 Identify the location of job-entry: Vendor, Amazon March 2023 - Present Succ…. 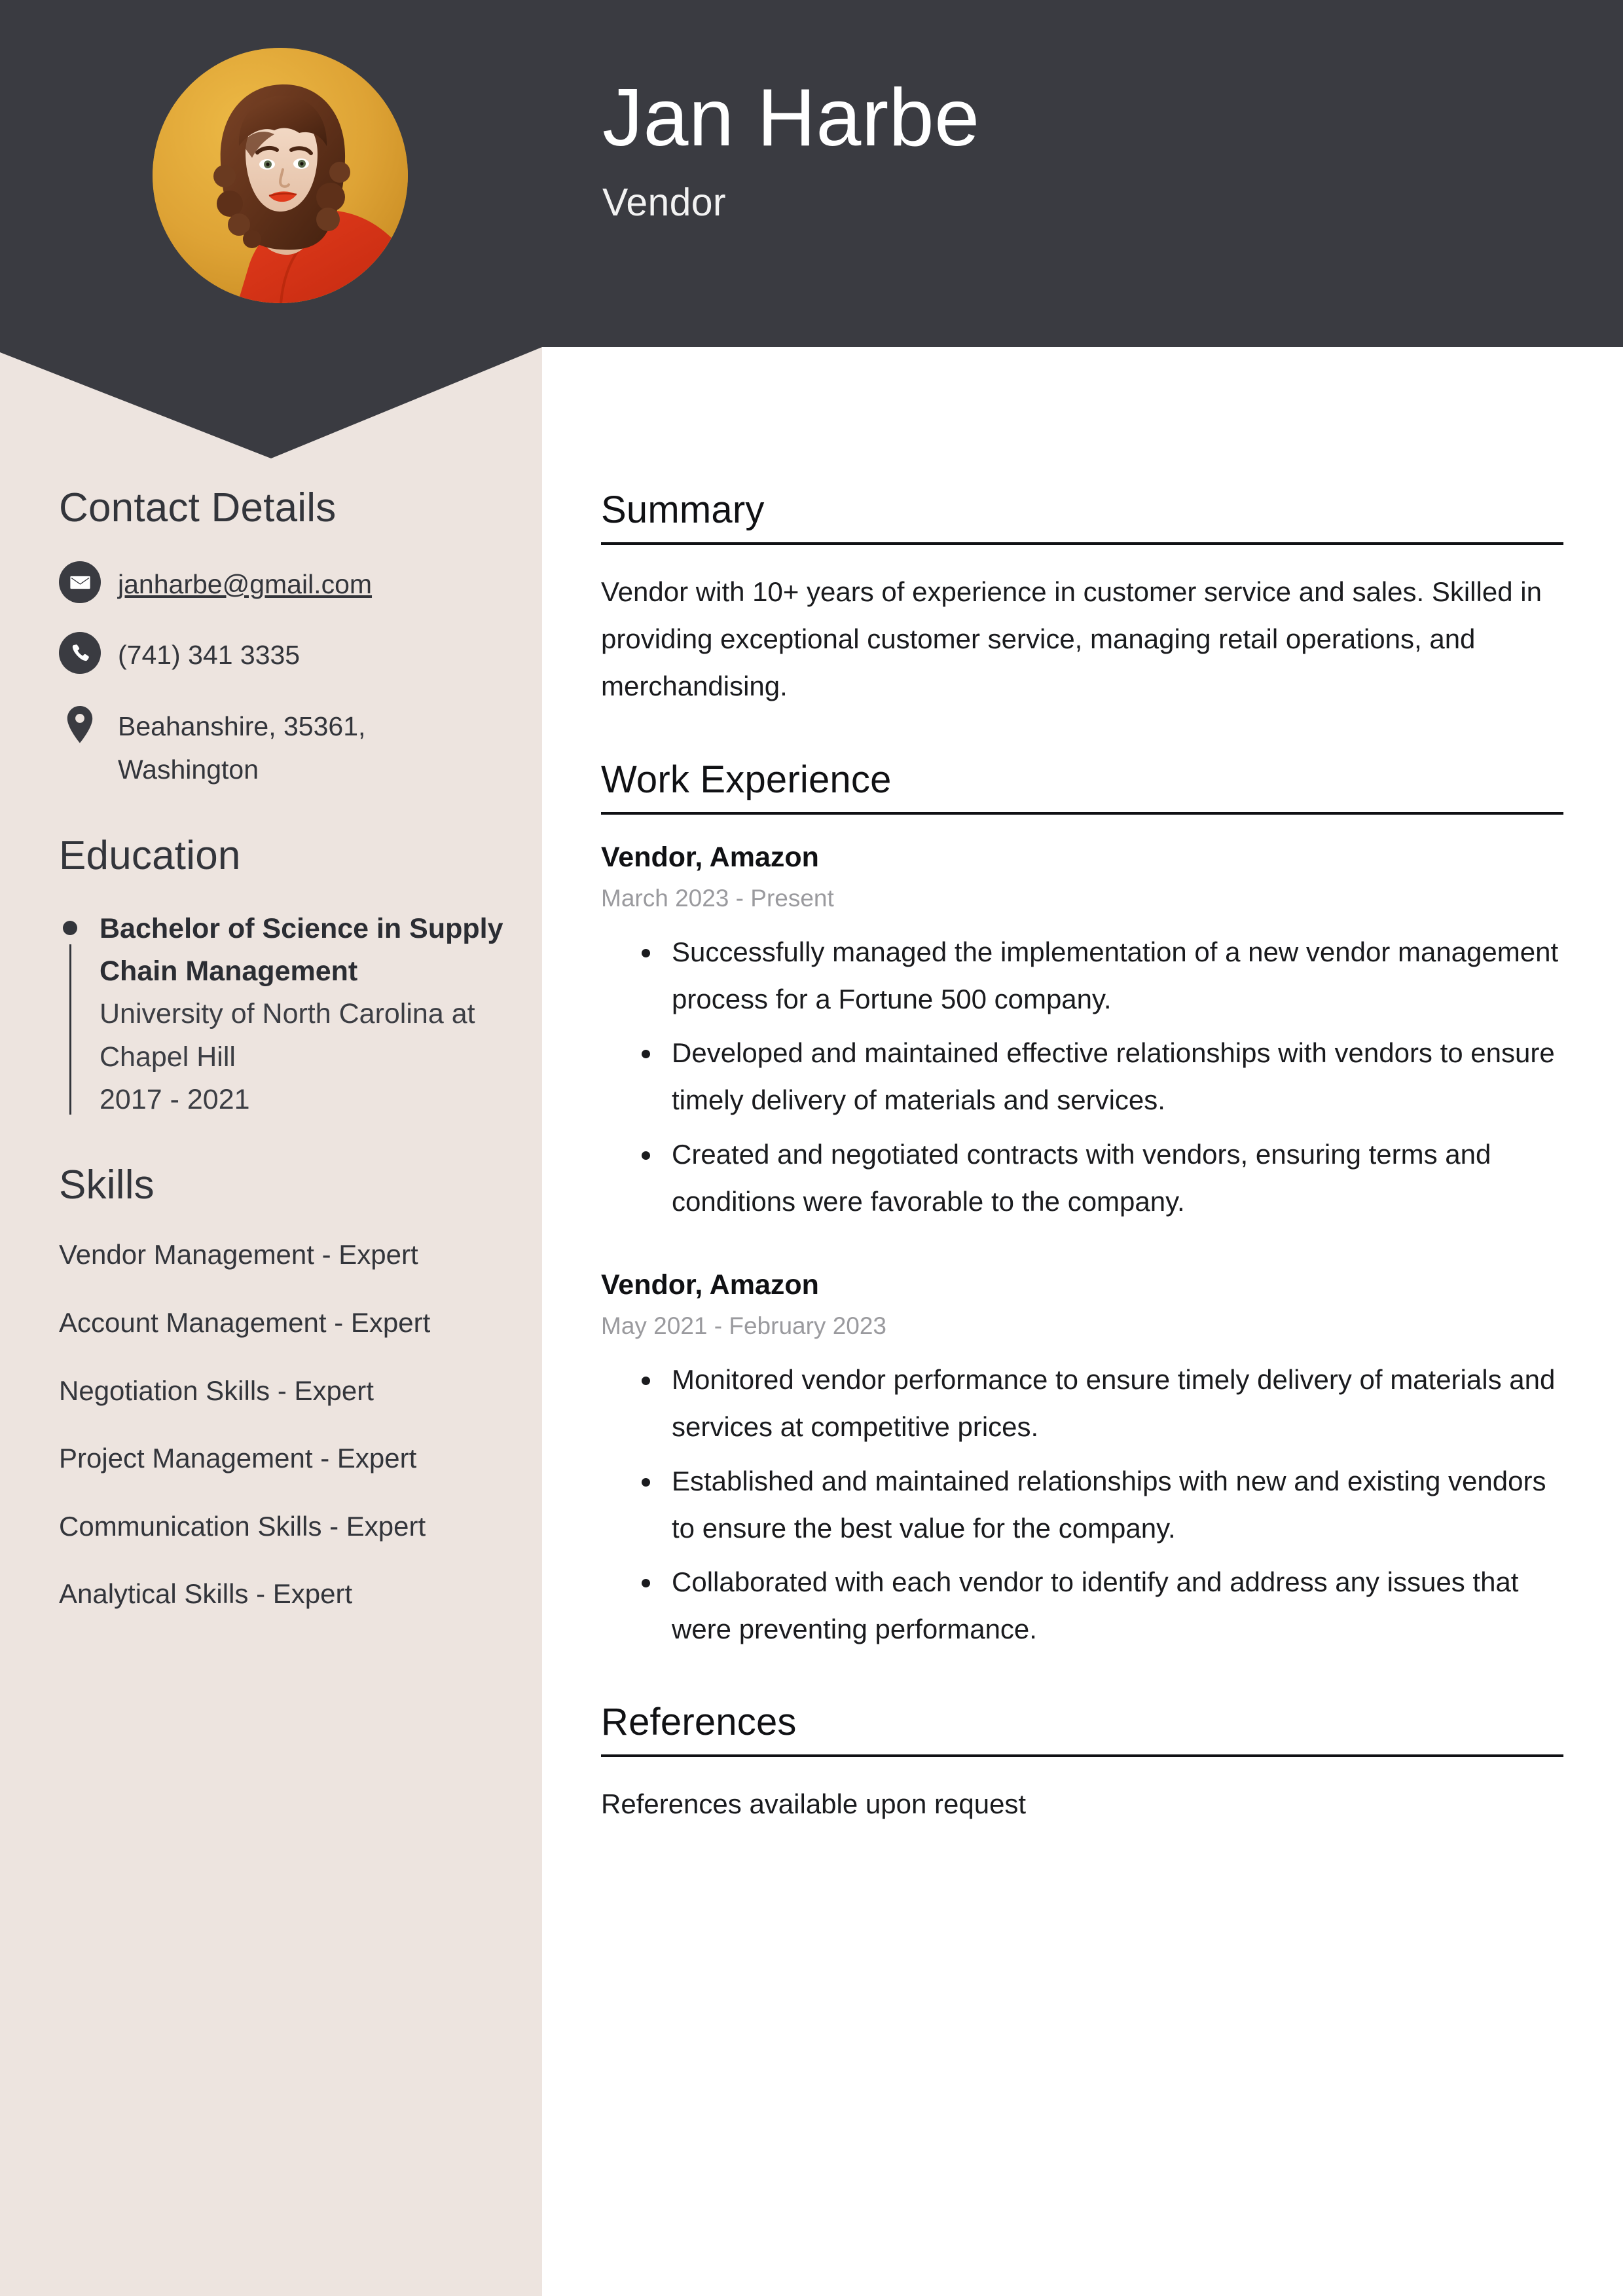
(1082, 1032).